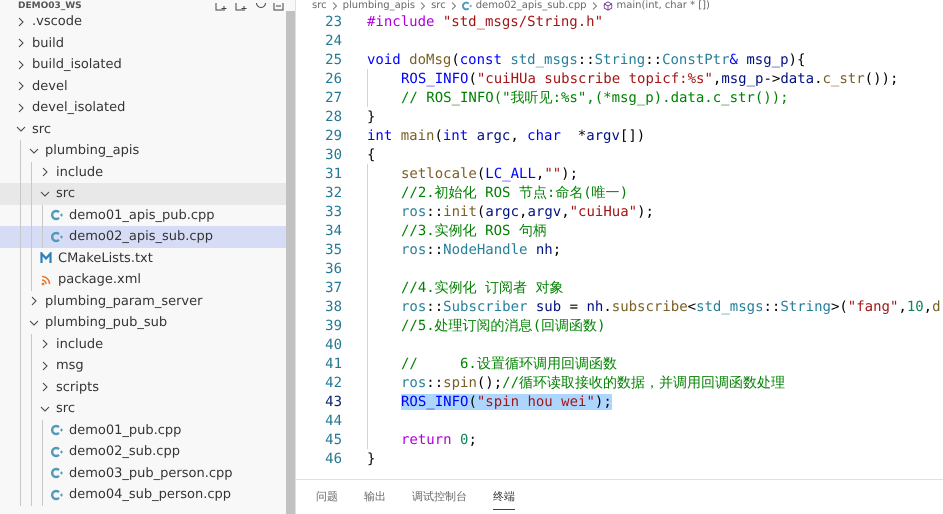 This screenshot has width=943, height=514. I want to click on line-number: 36, so click(333, 268).